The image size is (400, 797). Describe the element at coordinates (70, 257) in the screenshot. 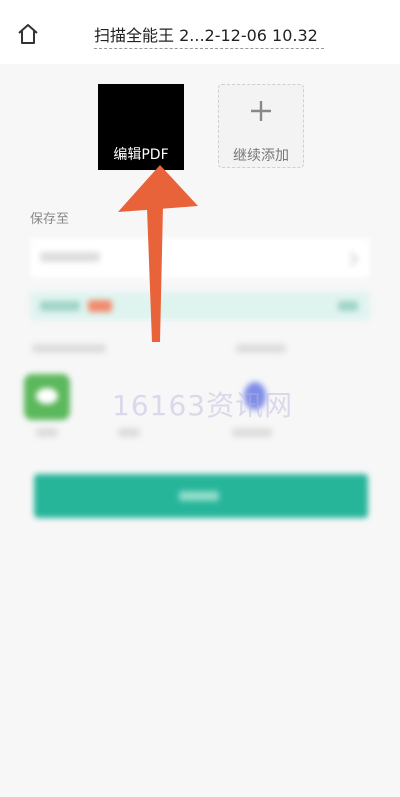

I see `folder-placeholder-text` at that location.